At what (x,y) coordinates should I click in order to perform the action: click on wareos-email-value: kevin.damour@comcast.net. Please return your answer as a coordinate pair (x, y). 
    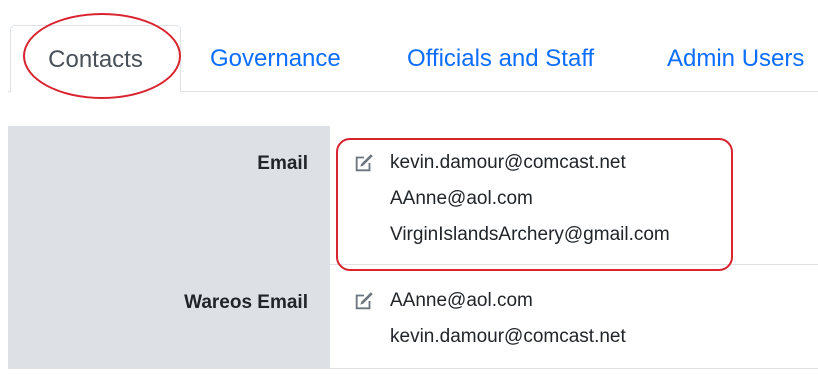
    Looking at the image, I should click on (508, 336).